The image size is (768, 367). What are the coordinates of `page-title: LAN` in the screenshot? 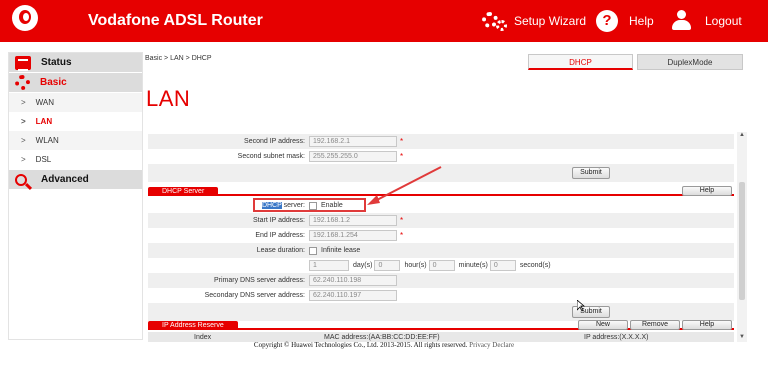 It's located at (168, 98).